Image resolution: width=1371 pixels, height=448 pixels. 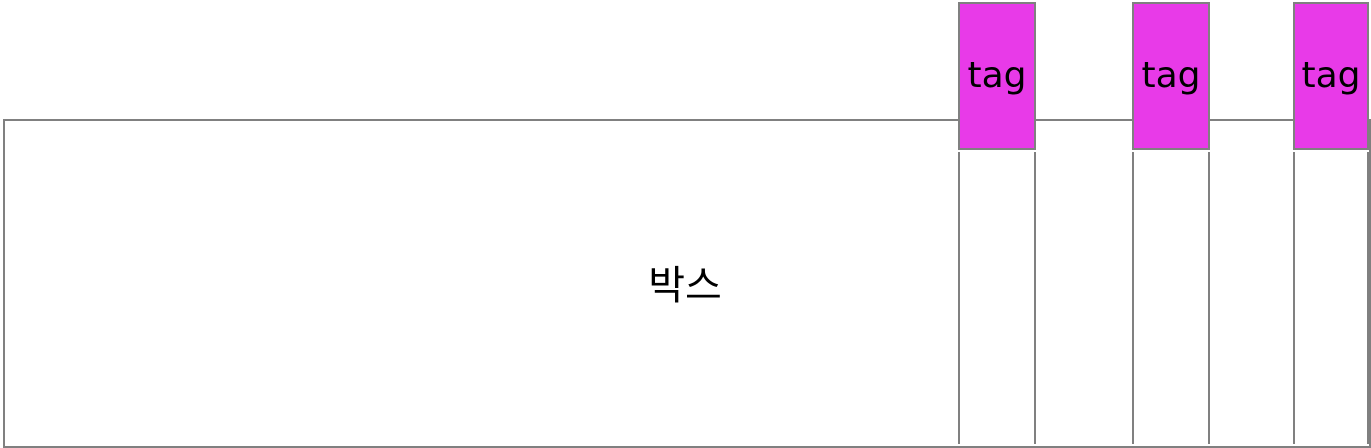 I want to click on tag-3: tag, so click(x=1331, y=76).